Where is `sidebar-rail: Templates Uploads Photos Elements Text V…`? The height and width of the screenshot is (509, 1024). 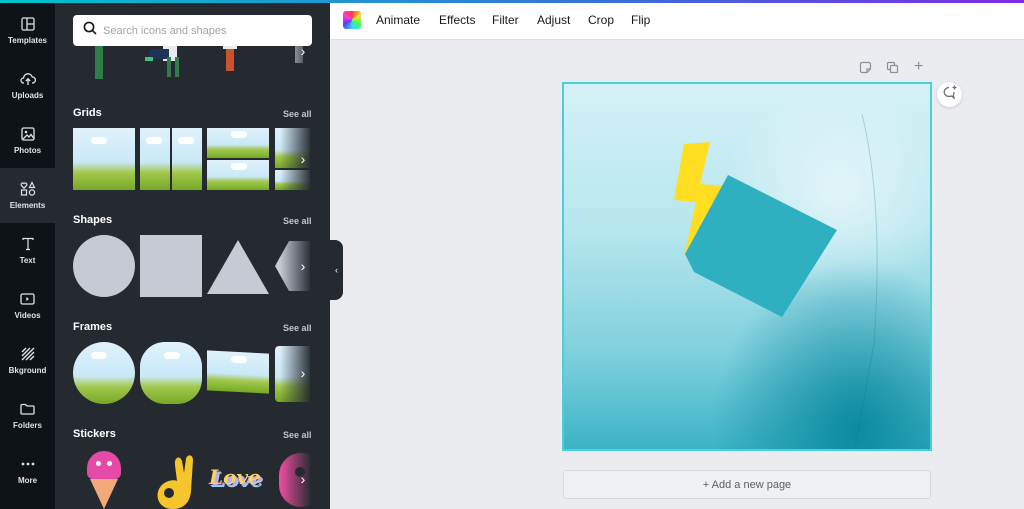
sidebar-rail: Templates Uploads Photos Elements Text V… is located at coordinates (27, 256).